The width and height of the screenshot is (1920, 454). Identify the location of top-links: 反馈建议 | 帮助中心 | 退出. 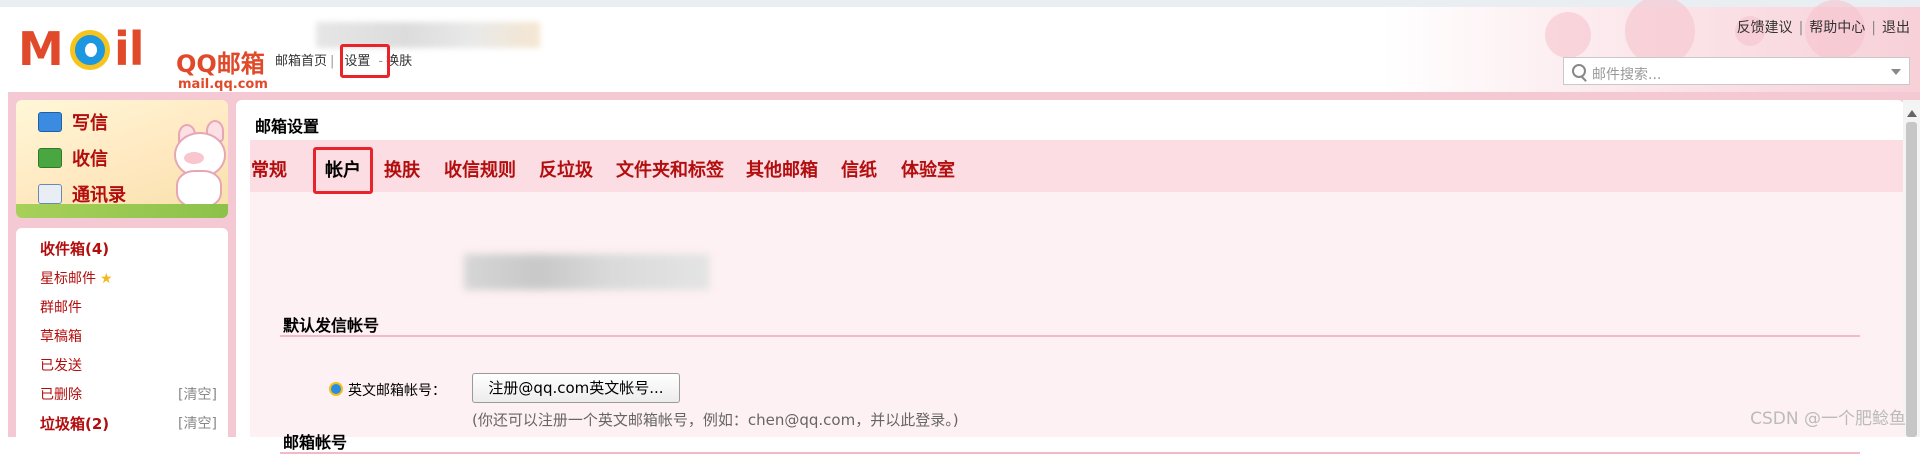
(1823, 27).